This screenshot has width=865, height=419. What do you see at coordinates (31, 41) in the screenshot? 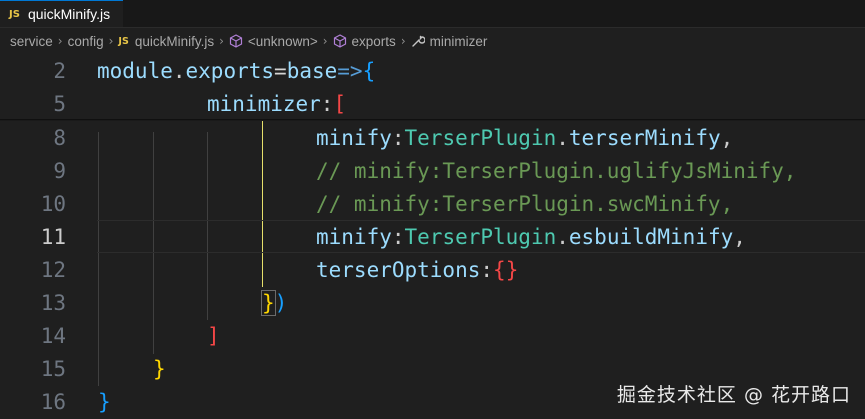
I see `breadcrumb-item-service: service` at bounding box center [31, 41].